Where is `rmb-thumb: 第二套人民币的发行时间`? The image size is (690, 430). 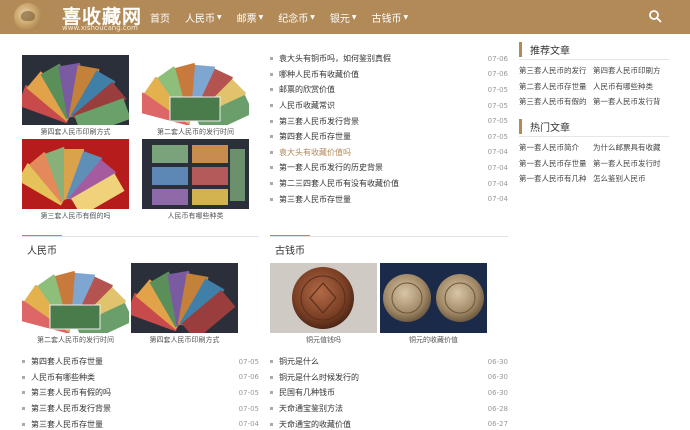
rmb-thumb: 第二套人民币的发行时间 is located at coordinates (75, 304).